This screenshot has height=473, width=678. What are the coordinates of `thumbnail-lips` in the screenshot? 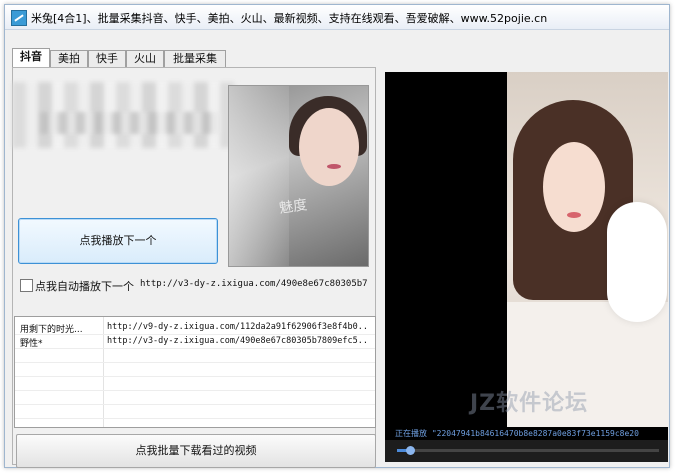 It's located at (334, 166).